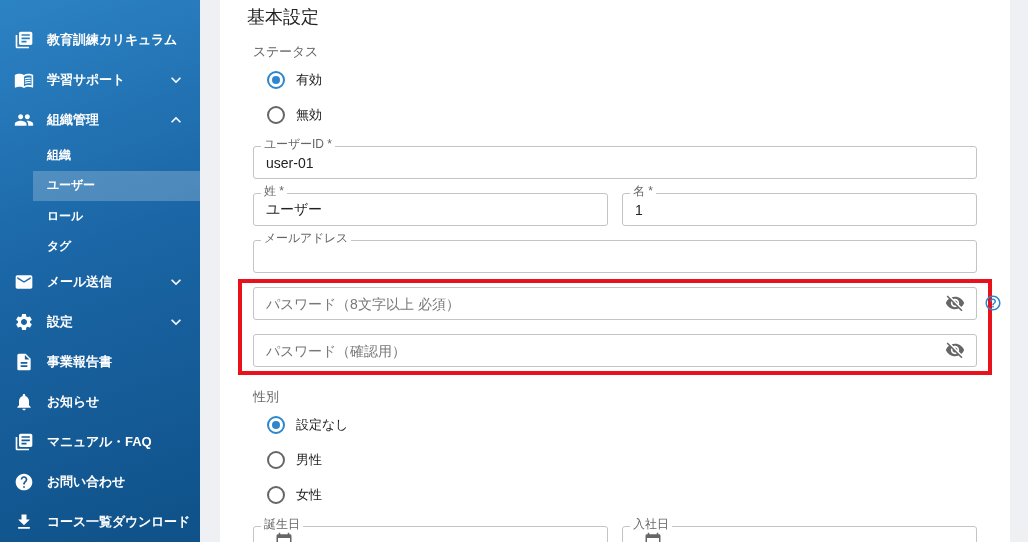 The height and width of the screenshot is (542, 1028). I want to click on sidebar-item: マニュアル・FAQ, so click(100, 442).